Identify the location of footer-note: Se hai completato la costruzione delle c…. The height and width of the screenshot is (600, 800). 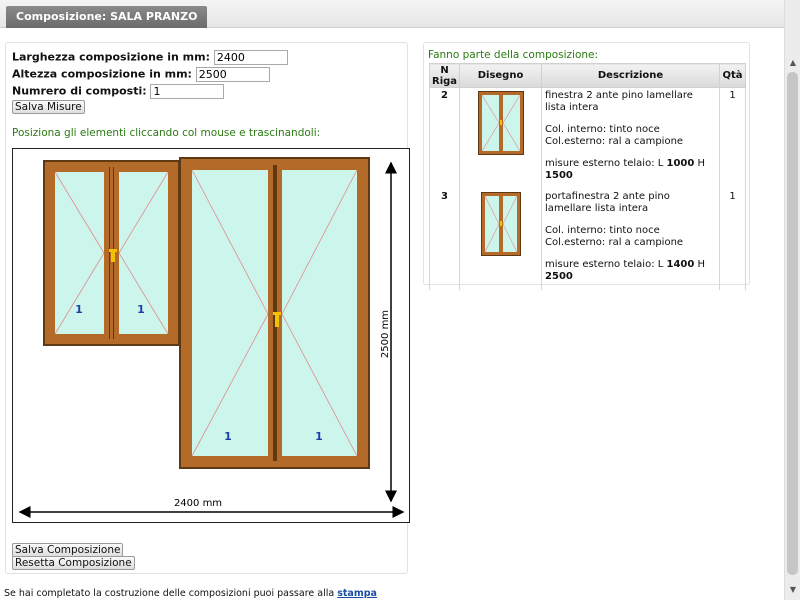
(190, 593).